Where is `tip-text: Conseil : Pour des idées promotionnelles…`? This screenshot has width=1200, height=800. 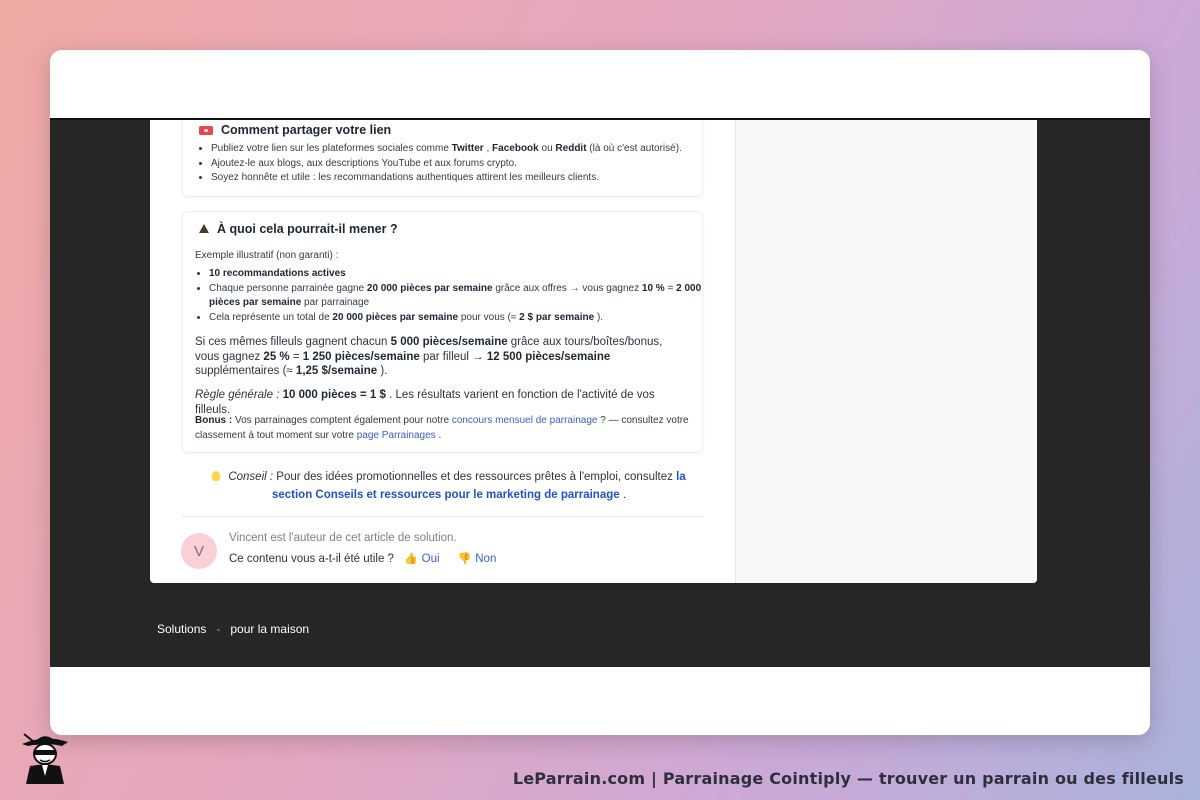 tip-text: Conseil : Pour des idées promotionnelles… is located at coordinates (449, 486).